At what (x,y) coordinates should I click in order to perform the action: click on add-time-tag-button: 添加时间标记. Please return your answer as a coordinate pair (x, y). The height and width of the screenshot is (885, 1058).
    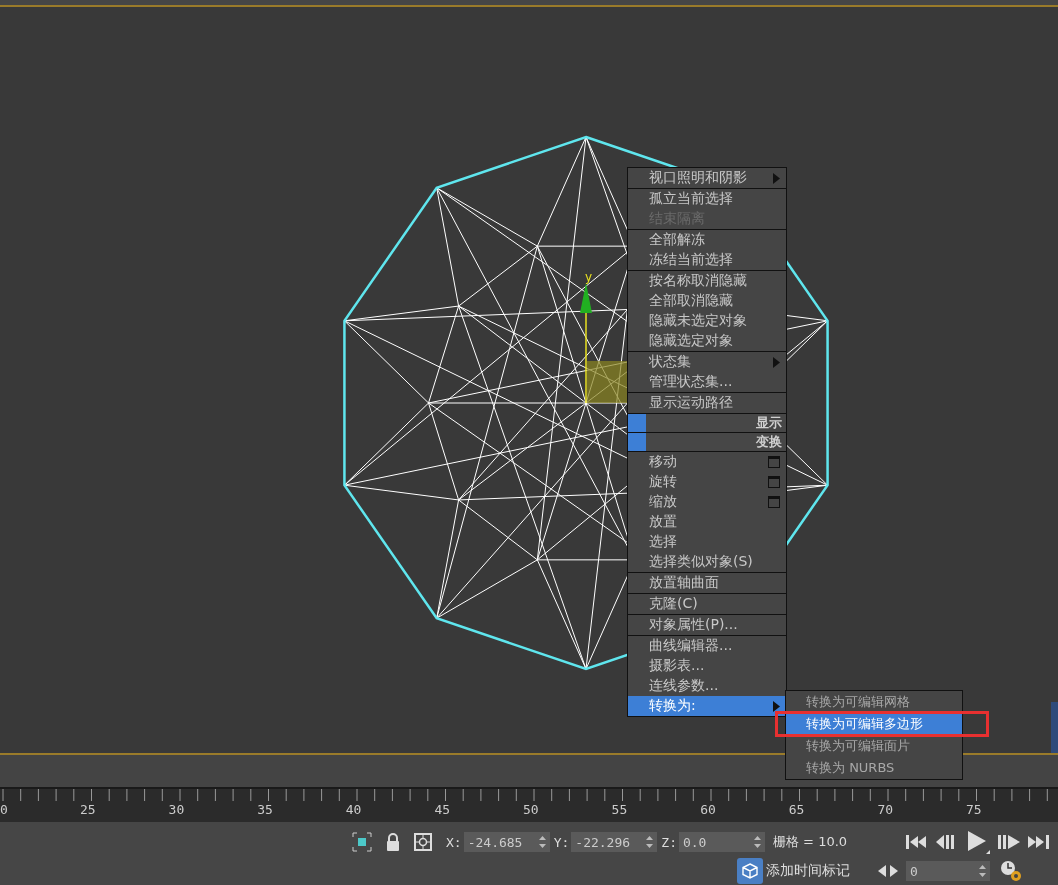
    Looking at the image, I should click on (793, 871).